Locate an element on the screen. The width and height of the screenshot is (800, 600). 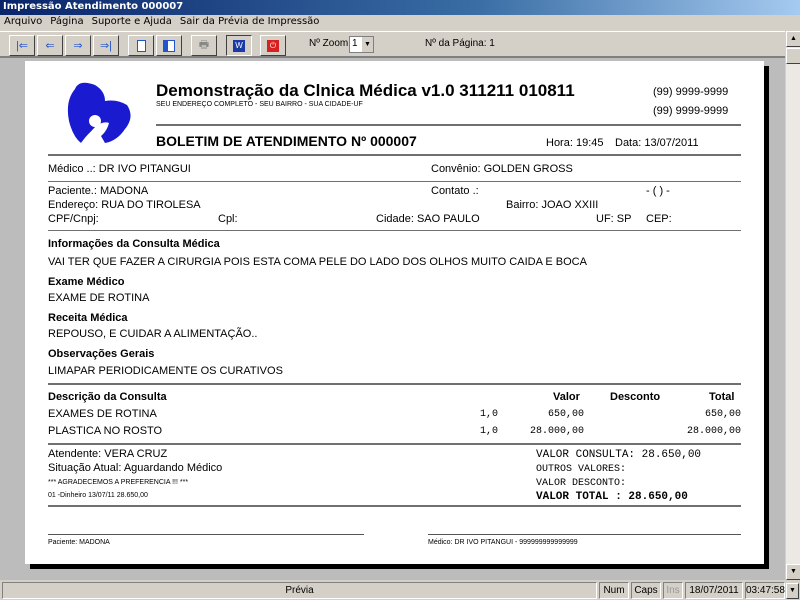
status-ins: Ins is located at coordinates (673, 590).